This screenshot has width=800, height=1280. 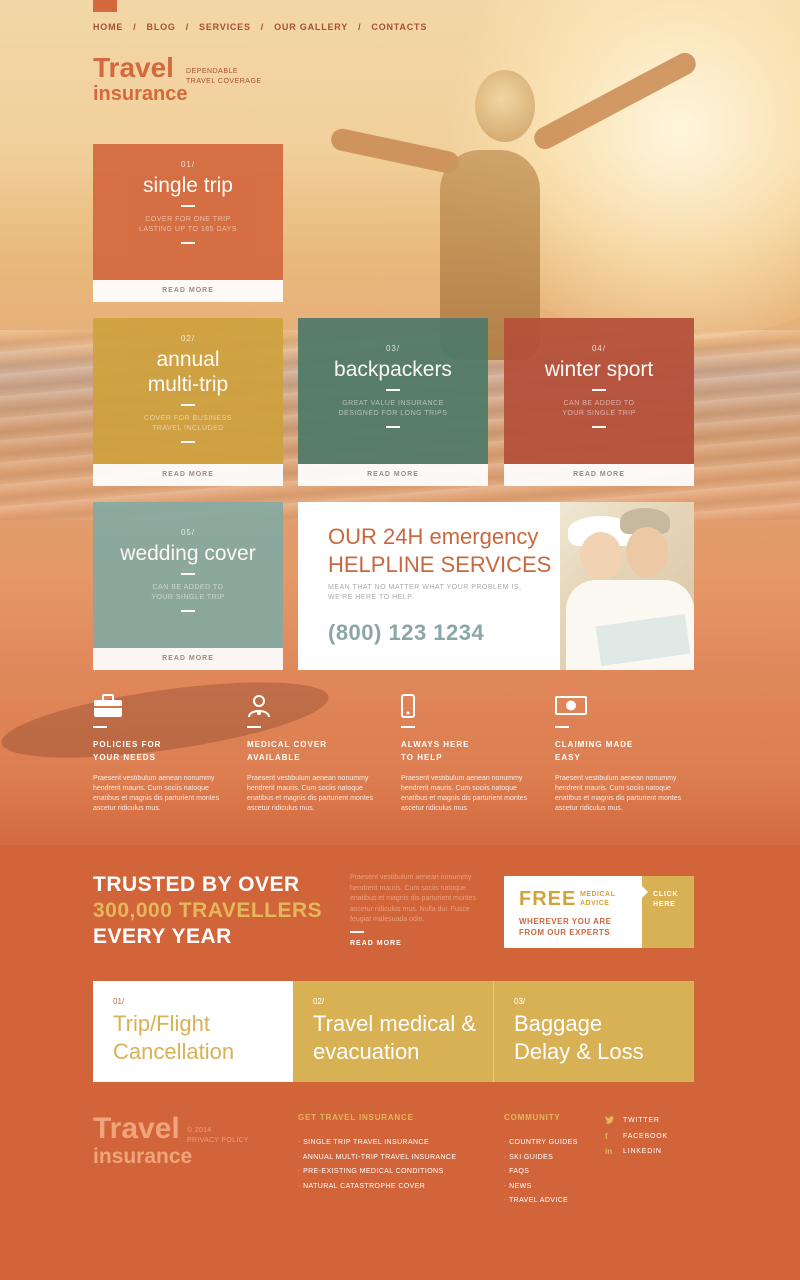 I want to click on service-travel-medical: 02/ Travel medical & evacuation, so click(x=393, y=1031).